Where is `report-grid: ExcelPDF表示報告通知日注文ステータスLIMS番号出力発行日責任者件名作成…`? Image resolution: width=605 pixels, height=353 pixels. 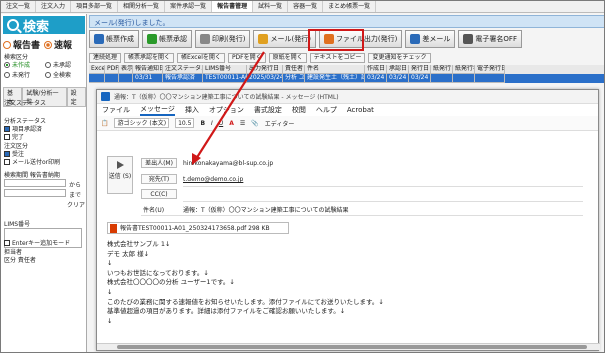 report-grid: ExcelPDF表示報告通知日注文ステータスLIMS番号出力発行日責任者件名作成… is located at coordinates (346, 74).